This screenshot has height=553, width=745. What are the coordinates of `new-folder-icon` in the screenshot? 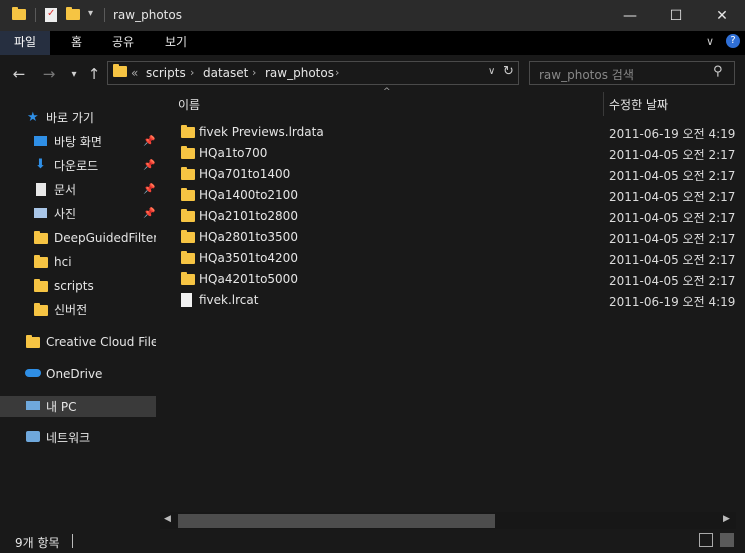 It's located at (74, 14).